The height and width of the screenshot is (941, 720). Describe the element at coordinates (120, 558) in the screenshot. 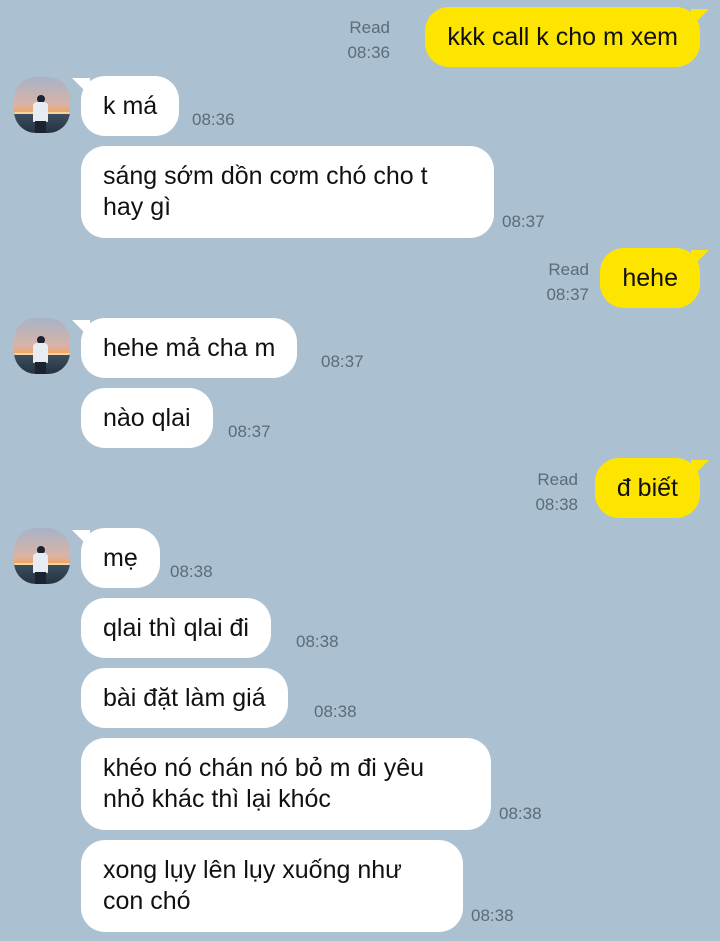

I see `message-bubble-incoming: mẹ` at that location.